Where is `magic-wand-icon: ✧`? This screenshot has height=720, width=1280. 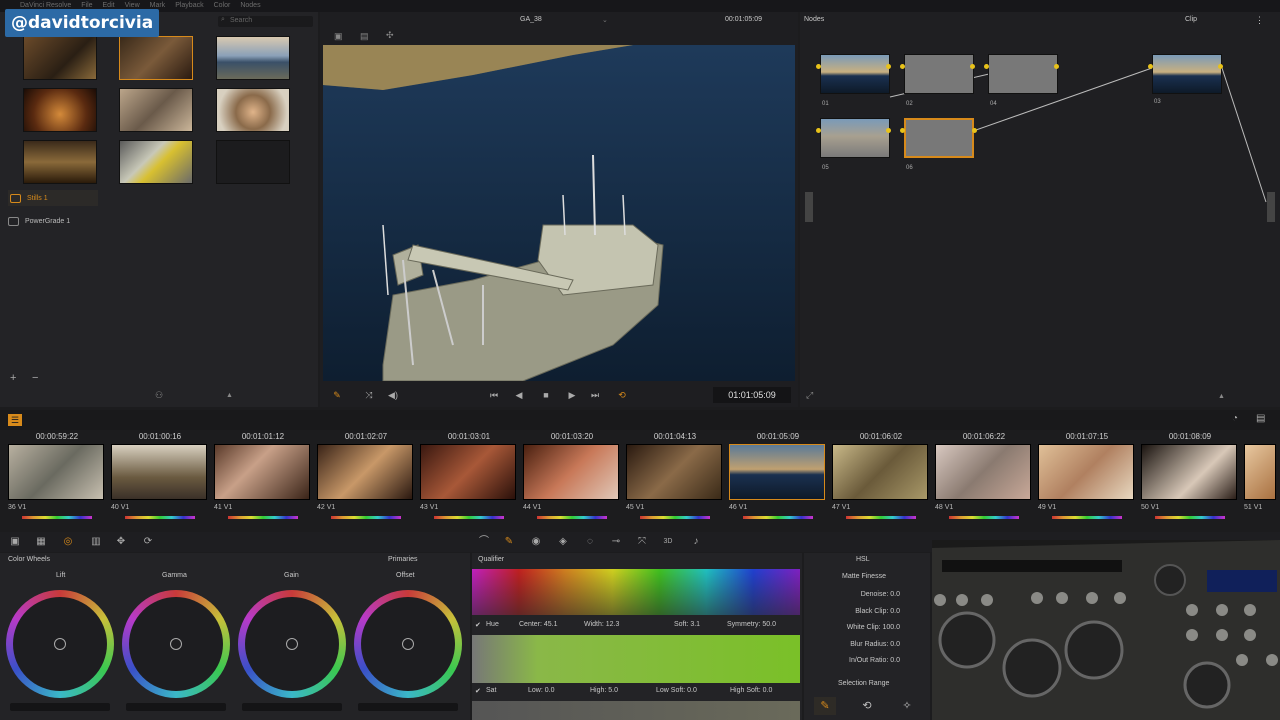 magic-wand-icon: ✧ is located at coordinates (907, 706).